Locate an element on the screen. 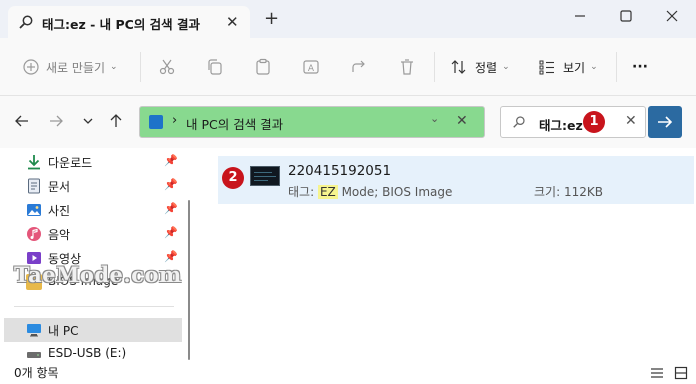 This screenshot has width=696, height=384. new-tab-button: + is located at coordinates (271, 19).